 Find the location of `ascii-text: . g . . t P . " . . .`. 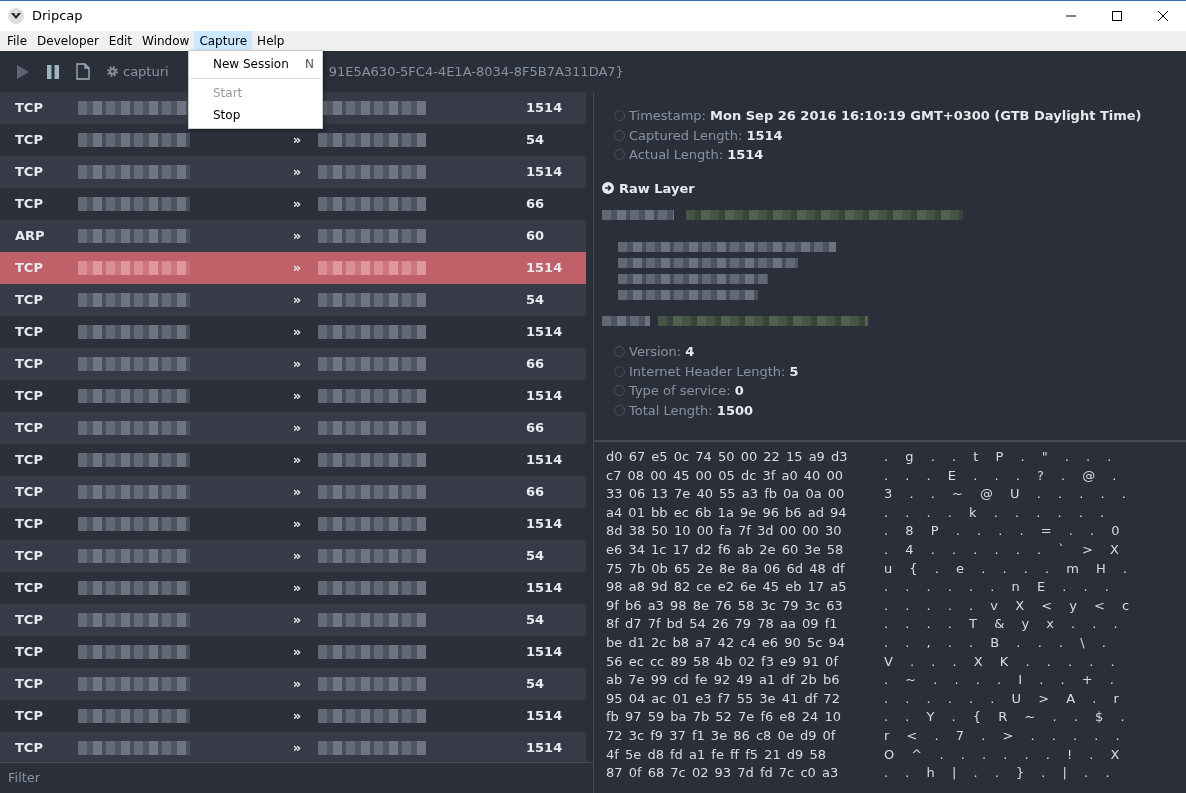

ascii-text: . g . . t P . " . . . is located at coordinates (998, 457).